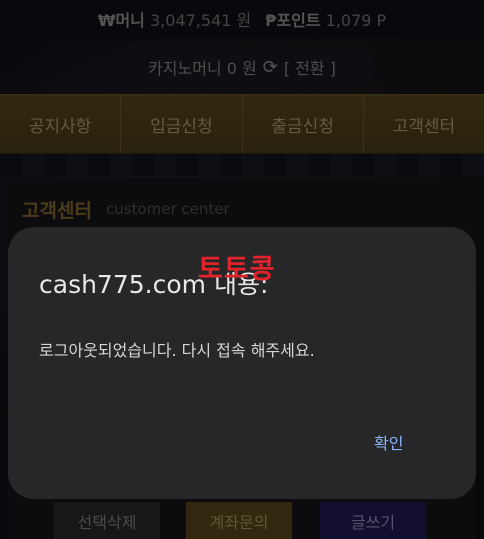 The image size is (484, 539). I want to click on ok-button: 확인, so click(388, 442).